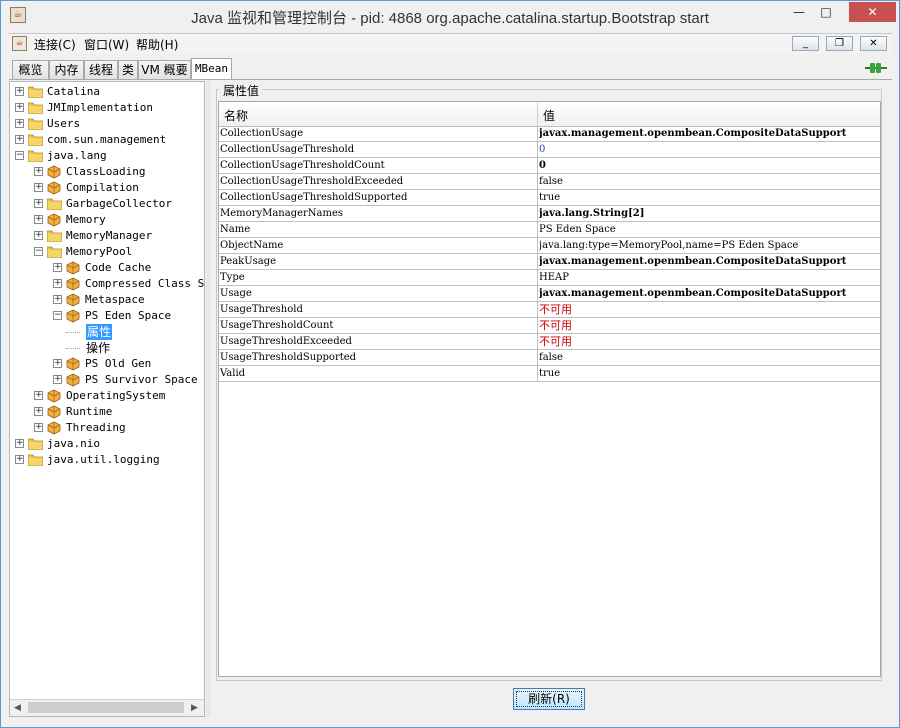  What do you see at coordinates (55, 44) in the screenshot?
I see `menu-connection: 连接(C)` at bounding box center [55, 44].